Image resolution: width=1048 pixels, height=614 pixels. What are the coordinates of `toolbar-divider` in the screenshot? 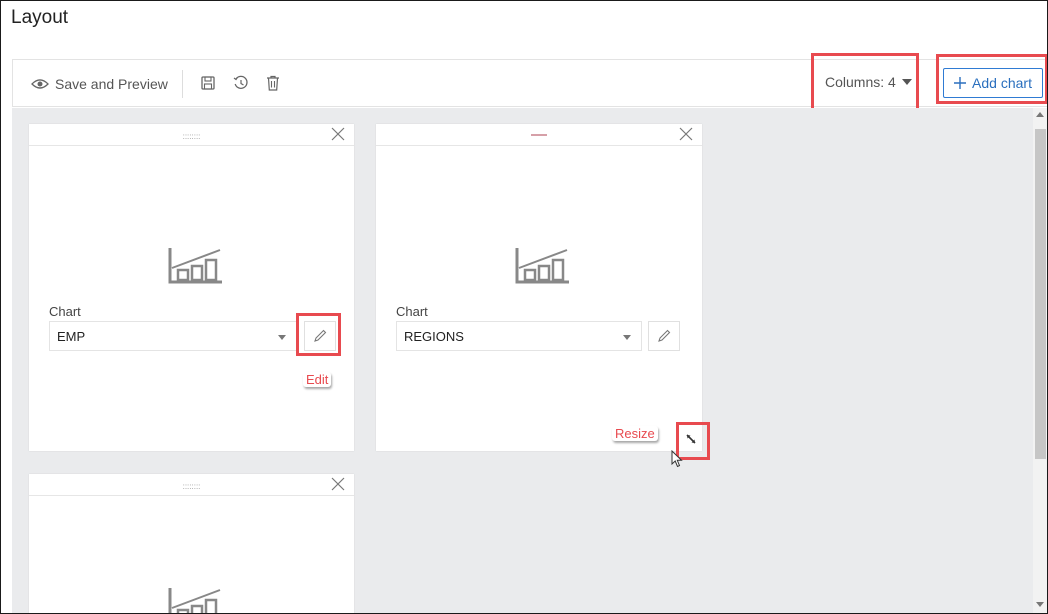 It's located at (182, 84).